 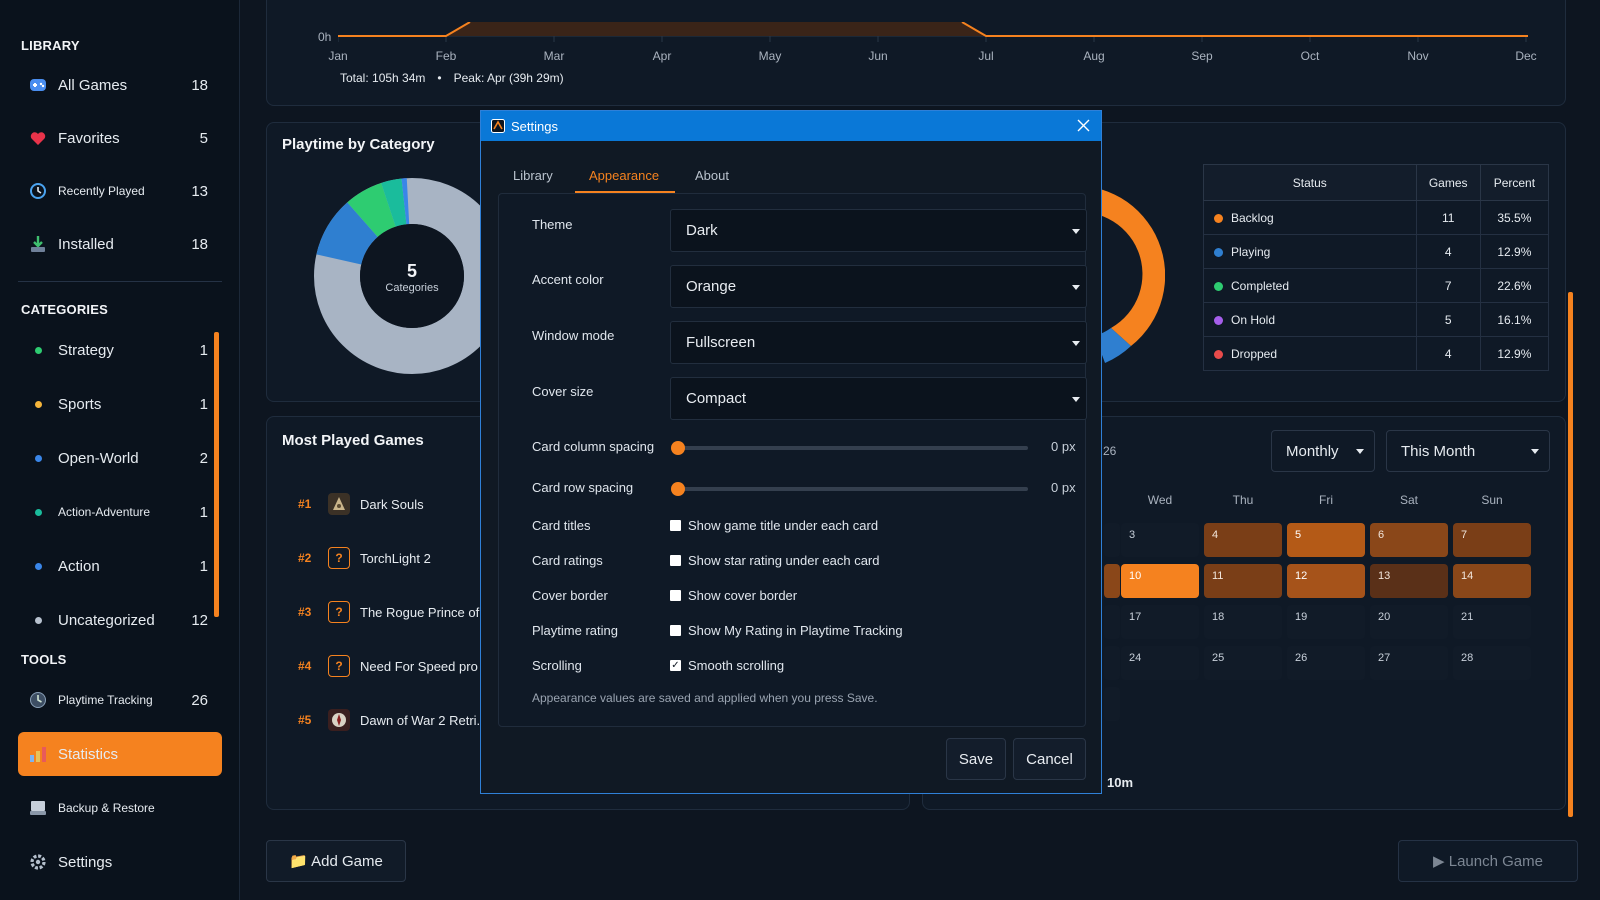 What do you see at coordinates (1243, 663) in the screenshot?
I see `calendar-day: 25` at bounding box center [1243, 663].